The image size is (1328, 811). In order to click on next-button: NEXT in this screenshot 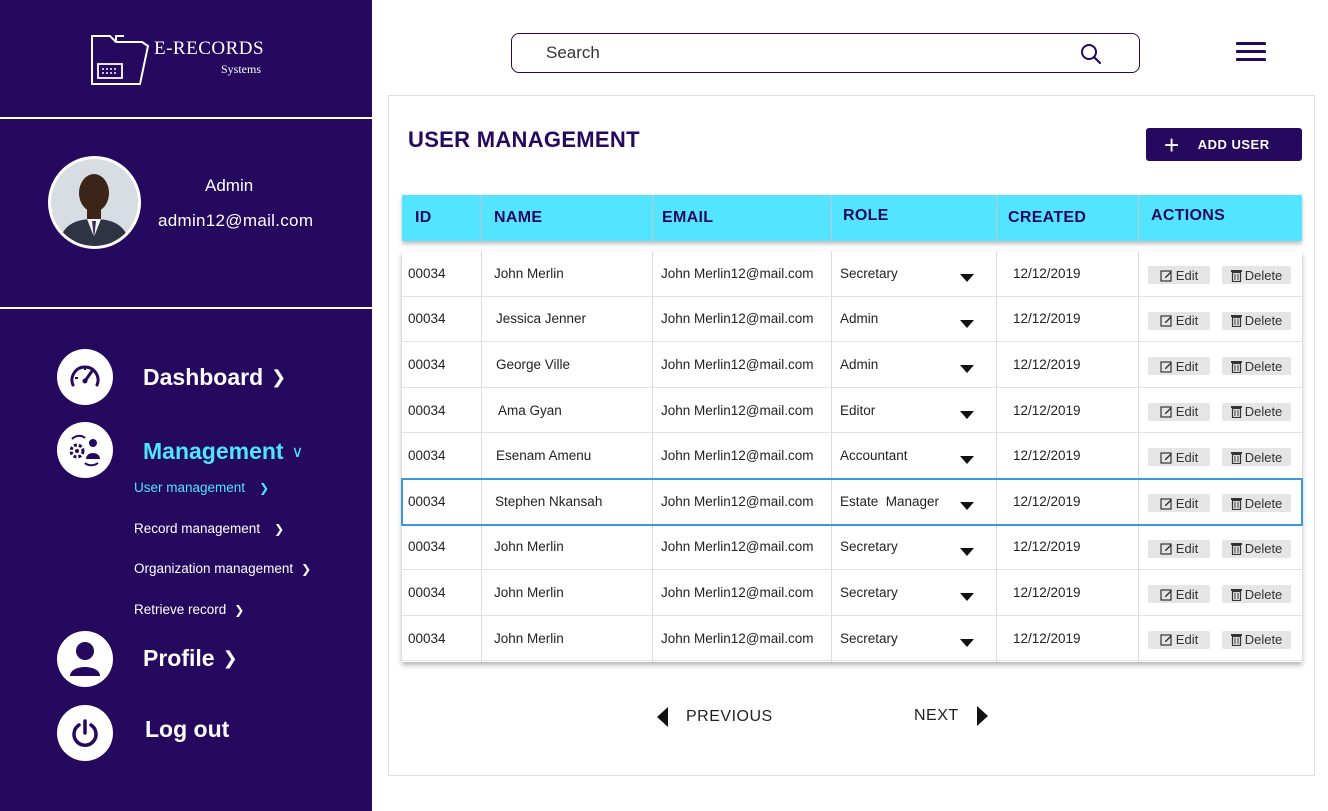, I will do `click(951, 716)`.